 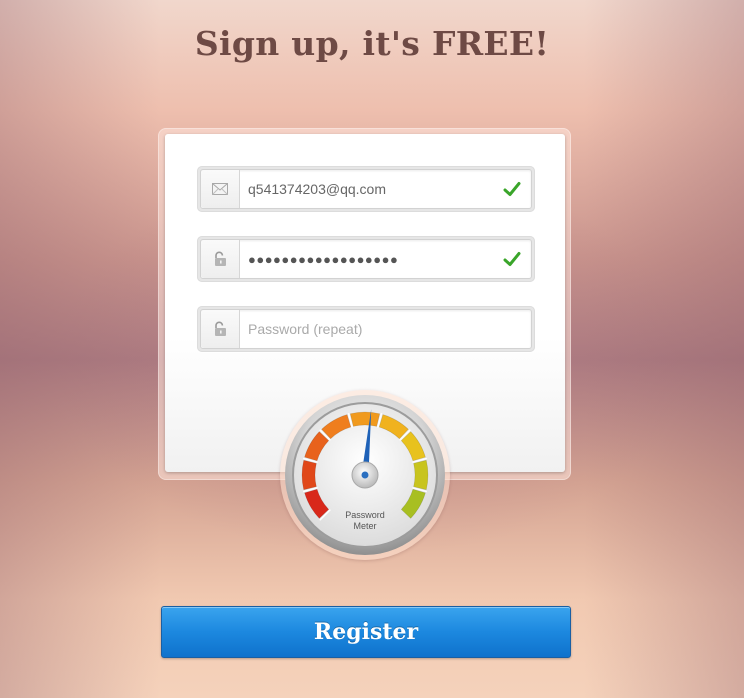 I want to click on password-field-wrapper: ●●●●●●●●●●●●●●●●●●, so click(x=366, y=259).